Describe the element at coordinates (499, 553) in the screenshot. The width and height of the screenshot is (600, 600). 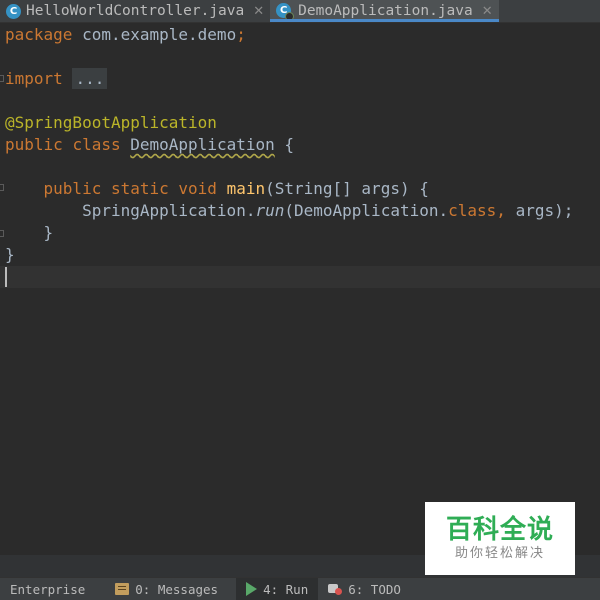
I see `watermark-subtitle: 助你轻松解决` at that location.